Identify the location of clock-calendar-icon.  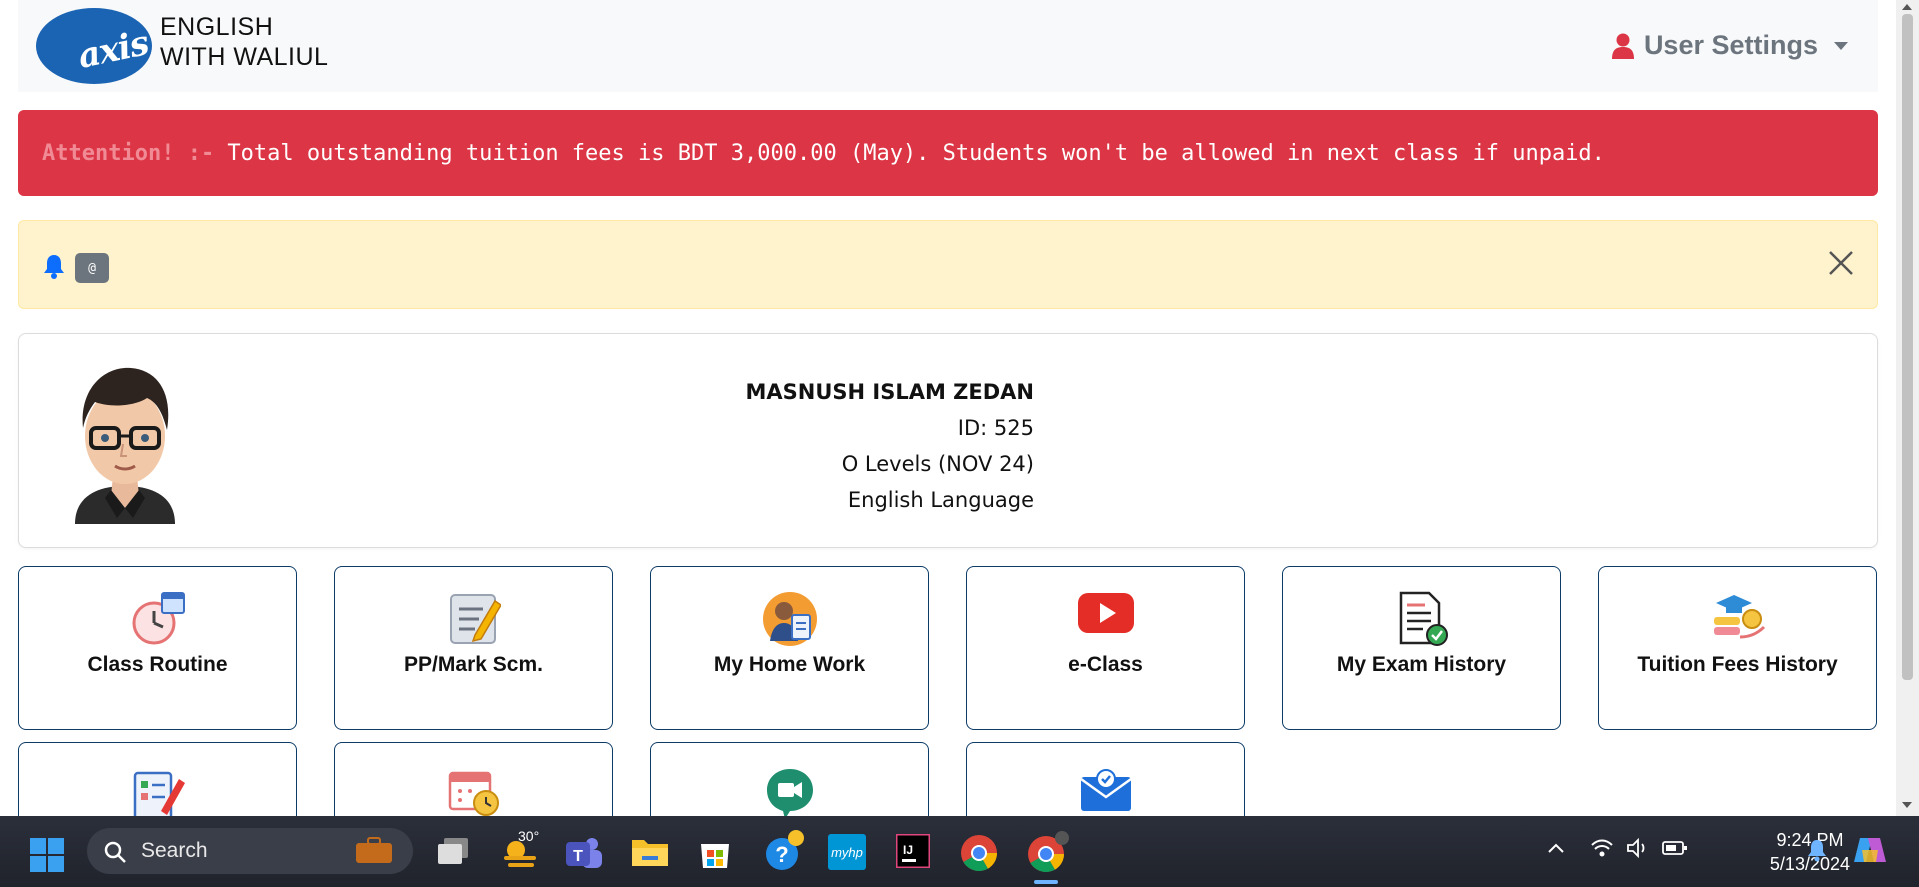
(158, 618).